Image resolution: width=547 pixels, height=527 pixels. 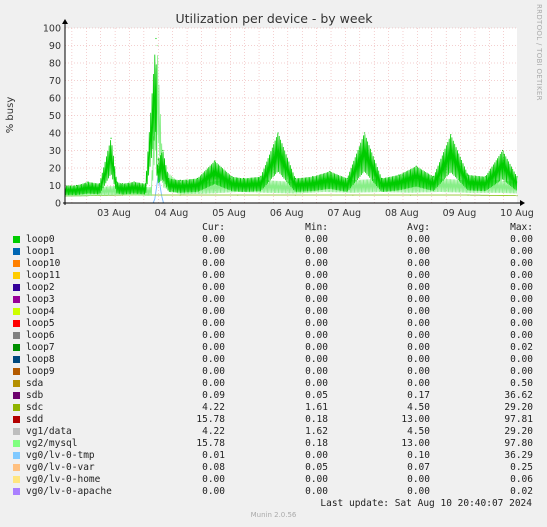 I want to click on legend-cur-value: 0.01, so click(x=213, y=455).